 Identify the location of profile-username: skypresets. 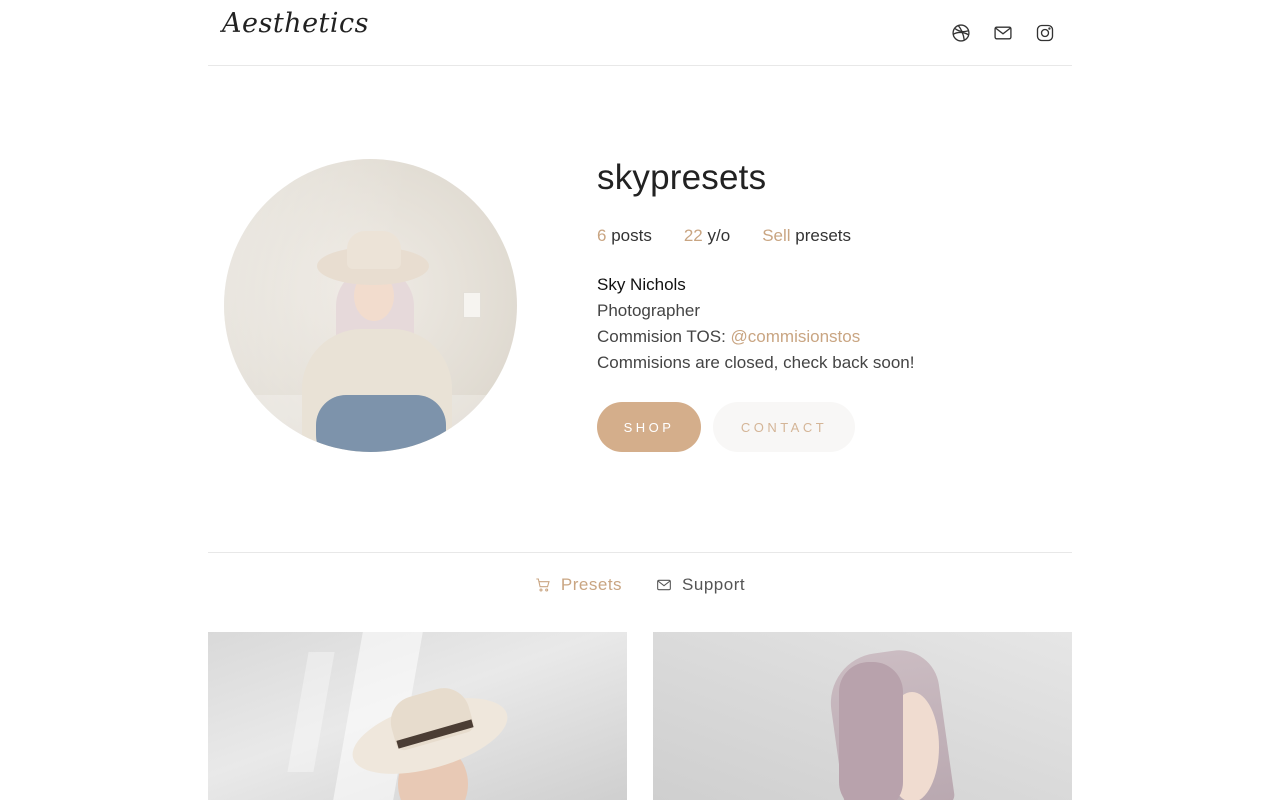
(682, 177).